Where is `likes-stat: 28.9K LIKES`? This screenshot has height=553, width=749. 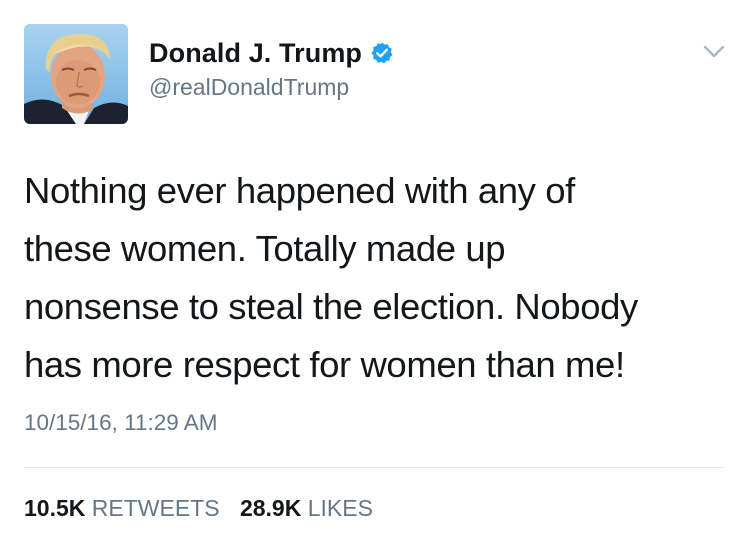 likes-stat: 28.9K LIKES is located at coordinates (306, 508).